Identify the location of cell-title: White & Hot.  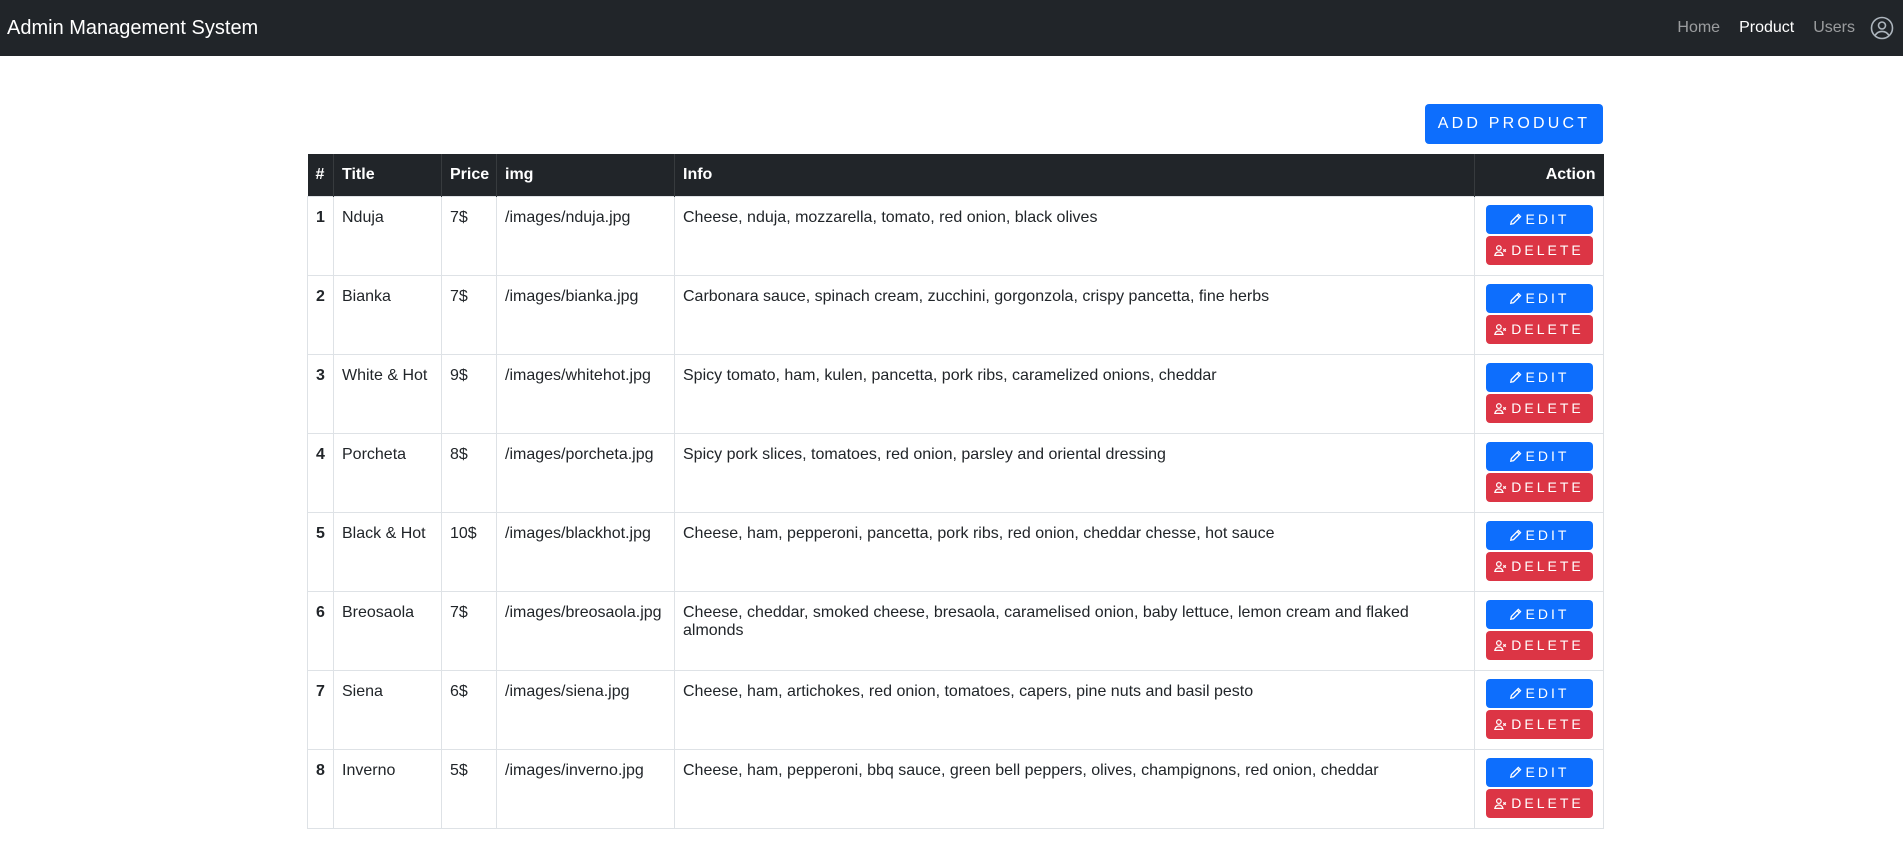
(387, 393).